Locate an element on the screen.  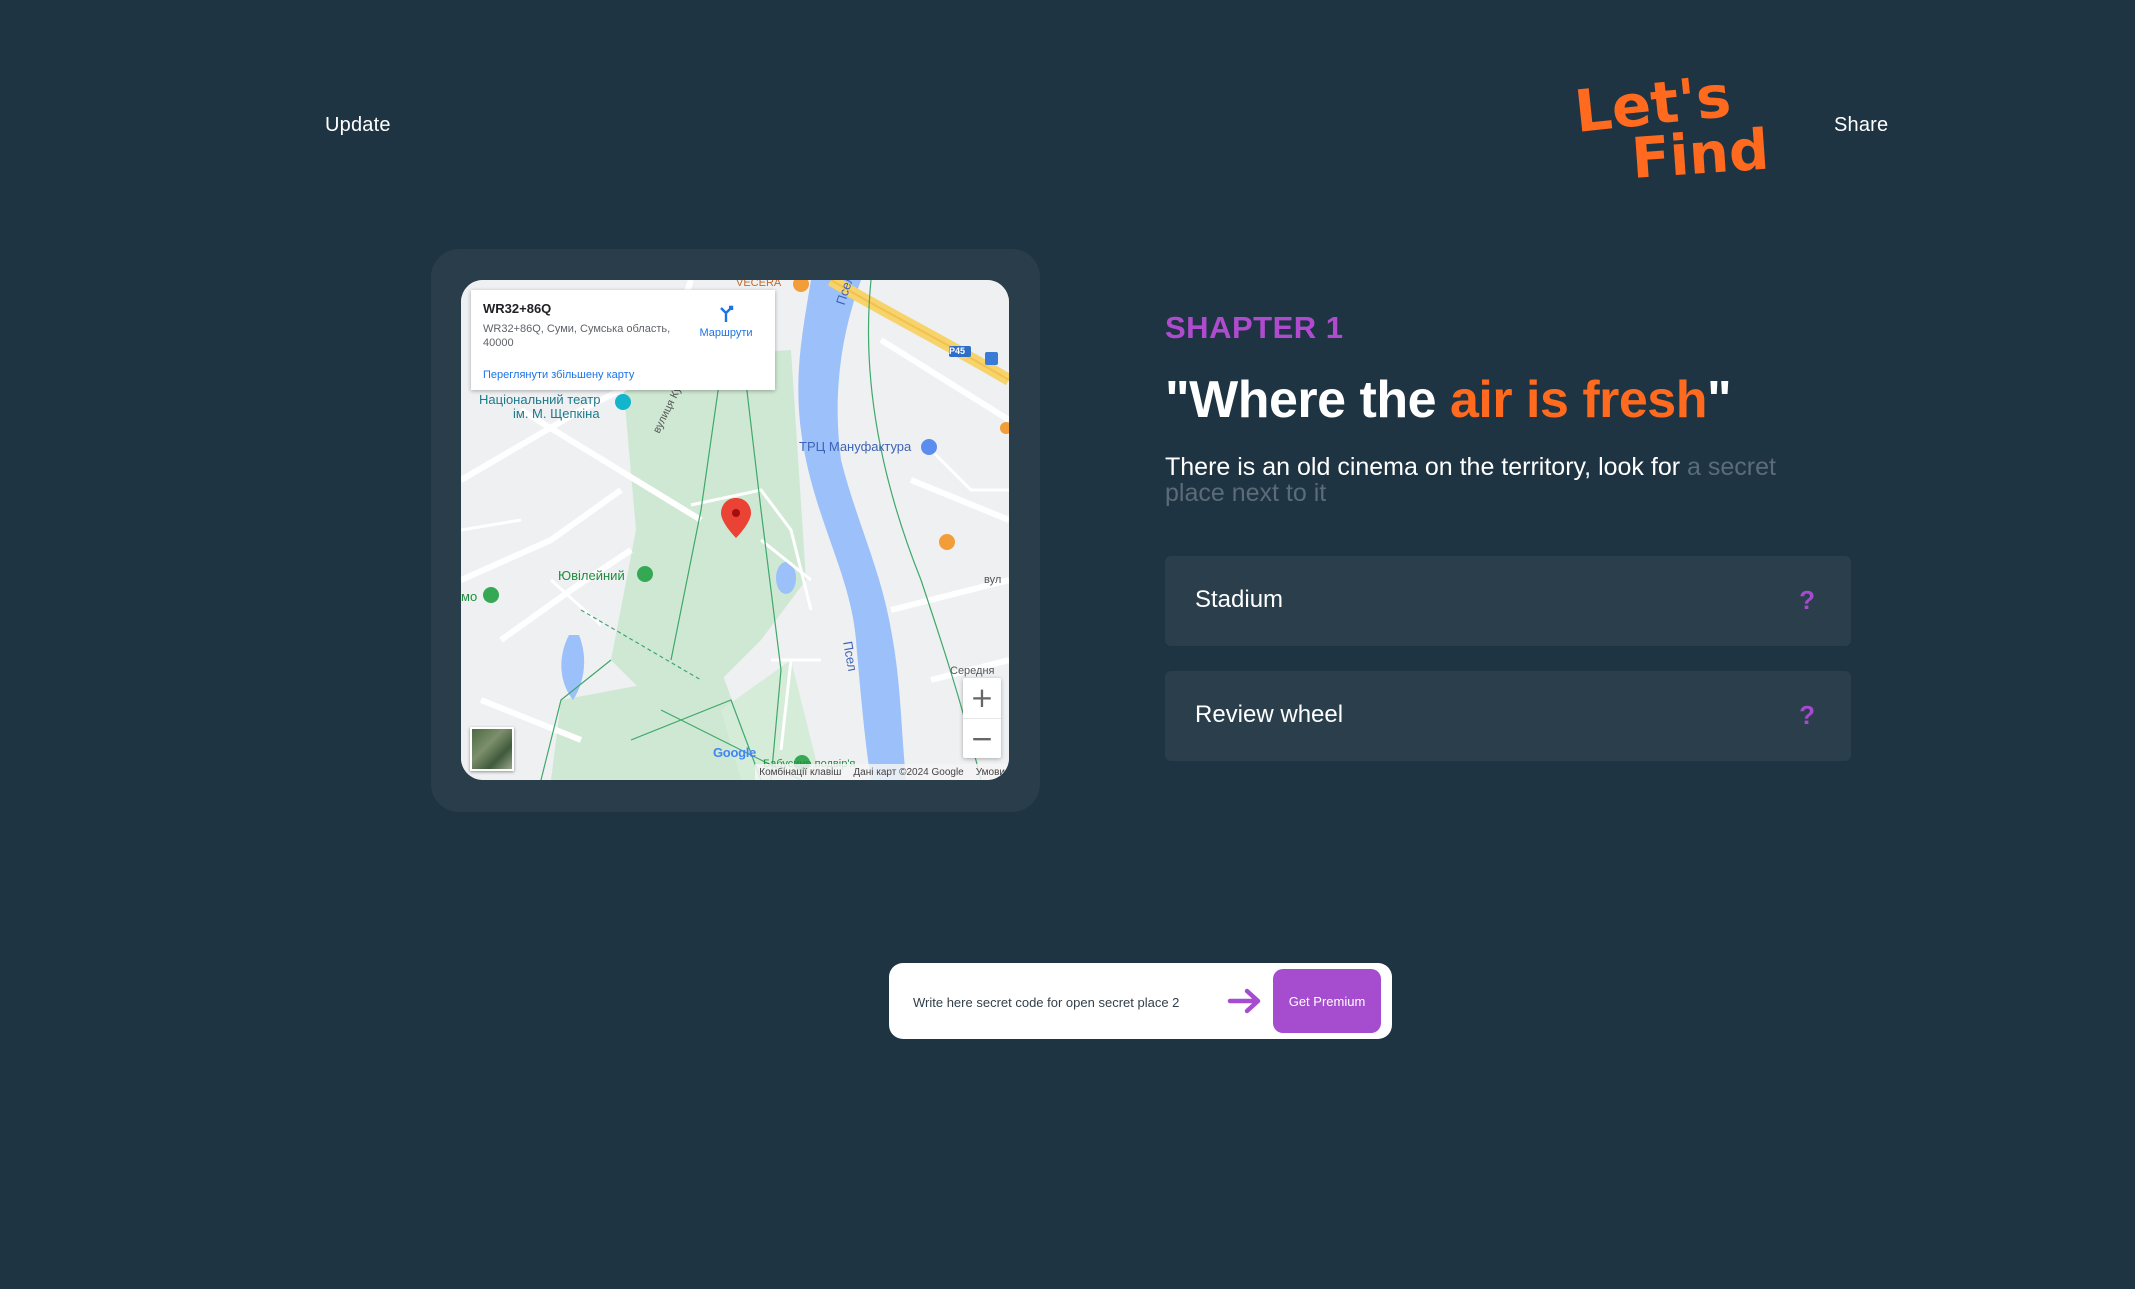
share-link: Share is located at coordinates (1861, 125).